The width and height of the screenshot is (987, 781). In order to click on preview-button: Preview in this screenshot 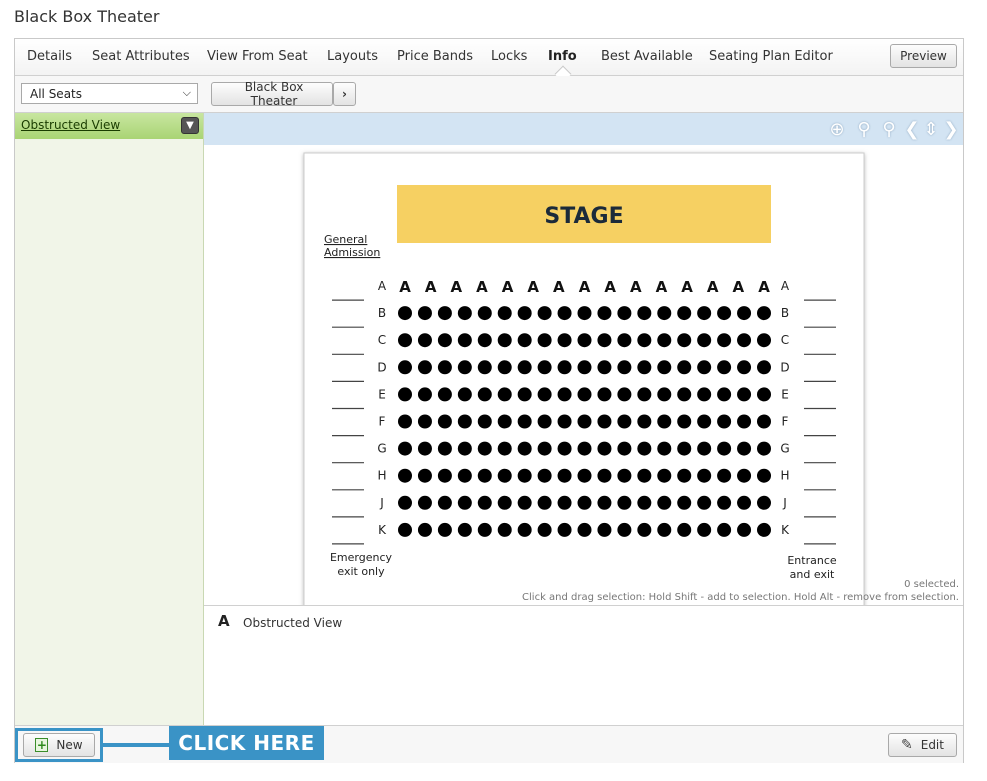, I will do `click(923, 56)`.